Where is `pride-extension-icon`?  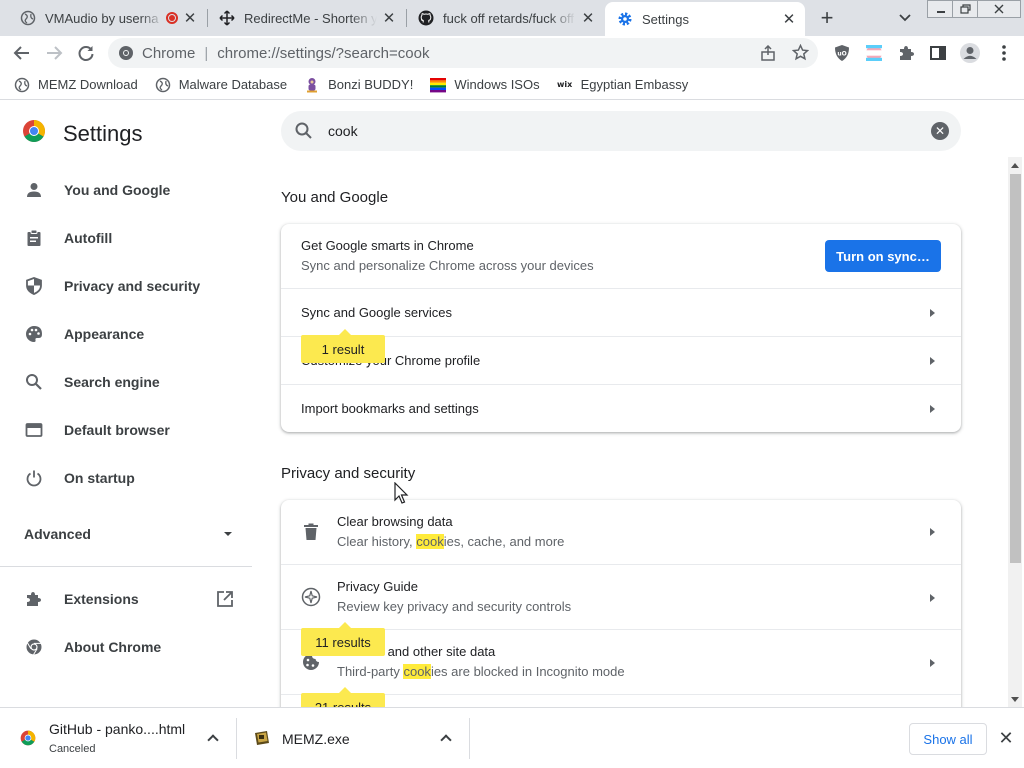 pride-extension-icon is located at coordinates (874, 53).